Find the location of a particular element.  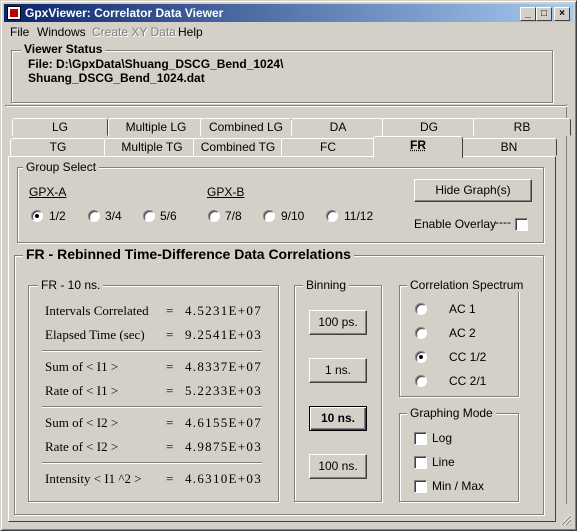

spectrum-option-cc21: CC 2/1 is located at coordinates (468, 381).